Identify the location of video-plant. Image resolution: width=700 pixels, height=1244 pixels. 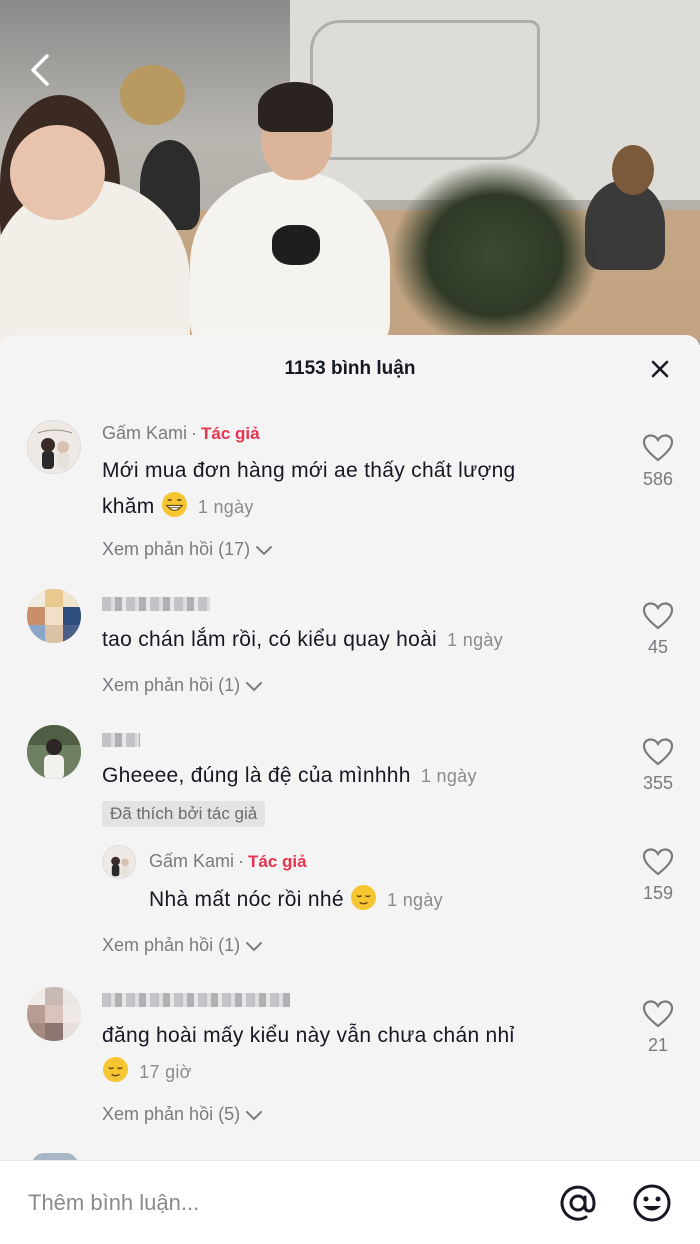
(495, 252).